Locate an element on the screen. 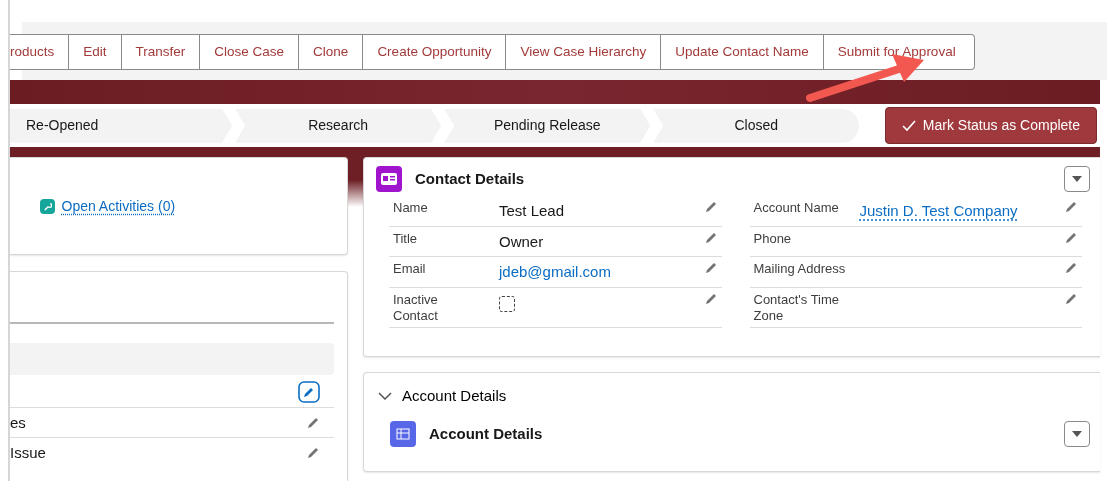 This screenshot has width=1107, height=481. card-title: Contact Details is located at coordinates (470, 179).